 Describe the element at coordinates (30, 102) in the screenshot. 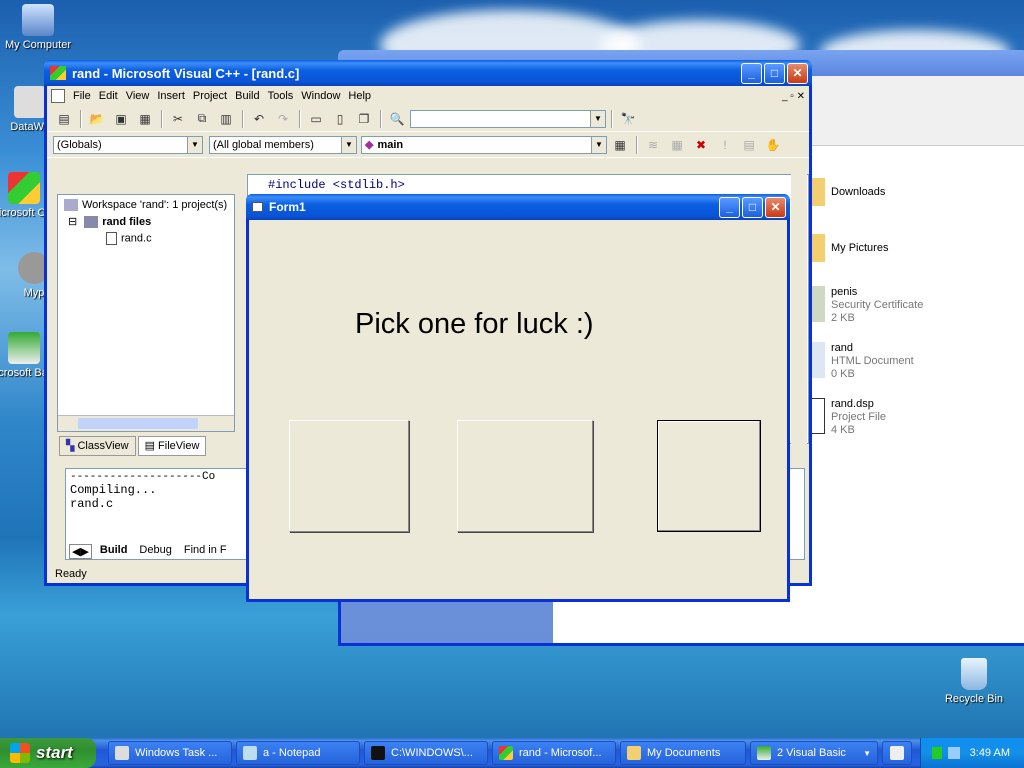

I see `app-icon` at that location.